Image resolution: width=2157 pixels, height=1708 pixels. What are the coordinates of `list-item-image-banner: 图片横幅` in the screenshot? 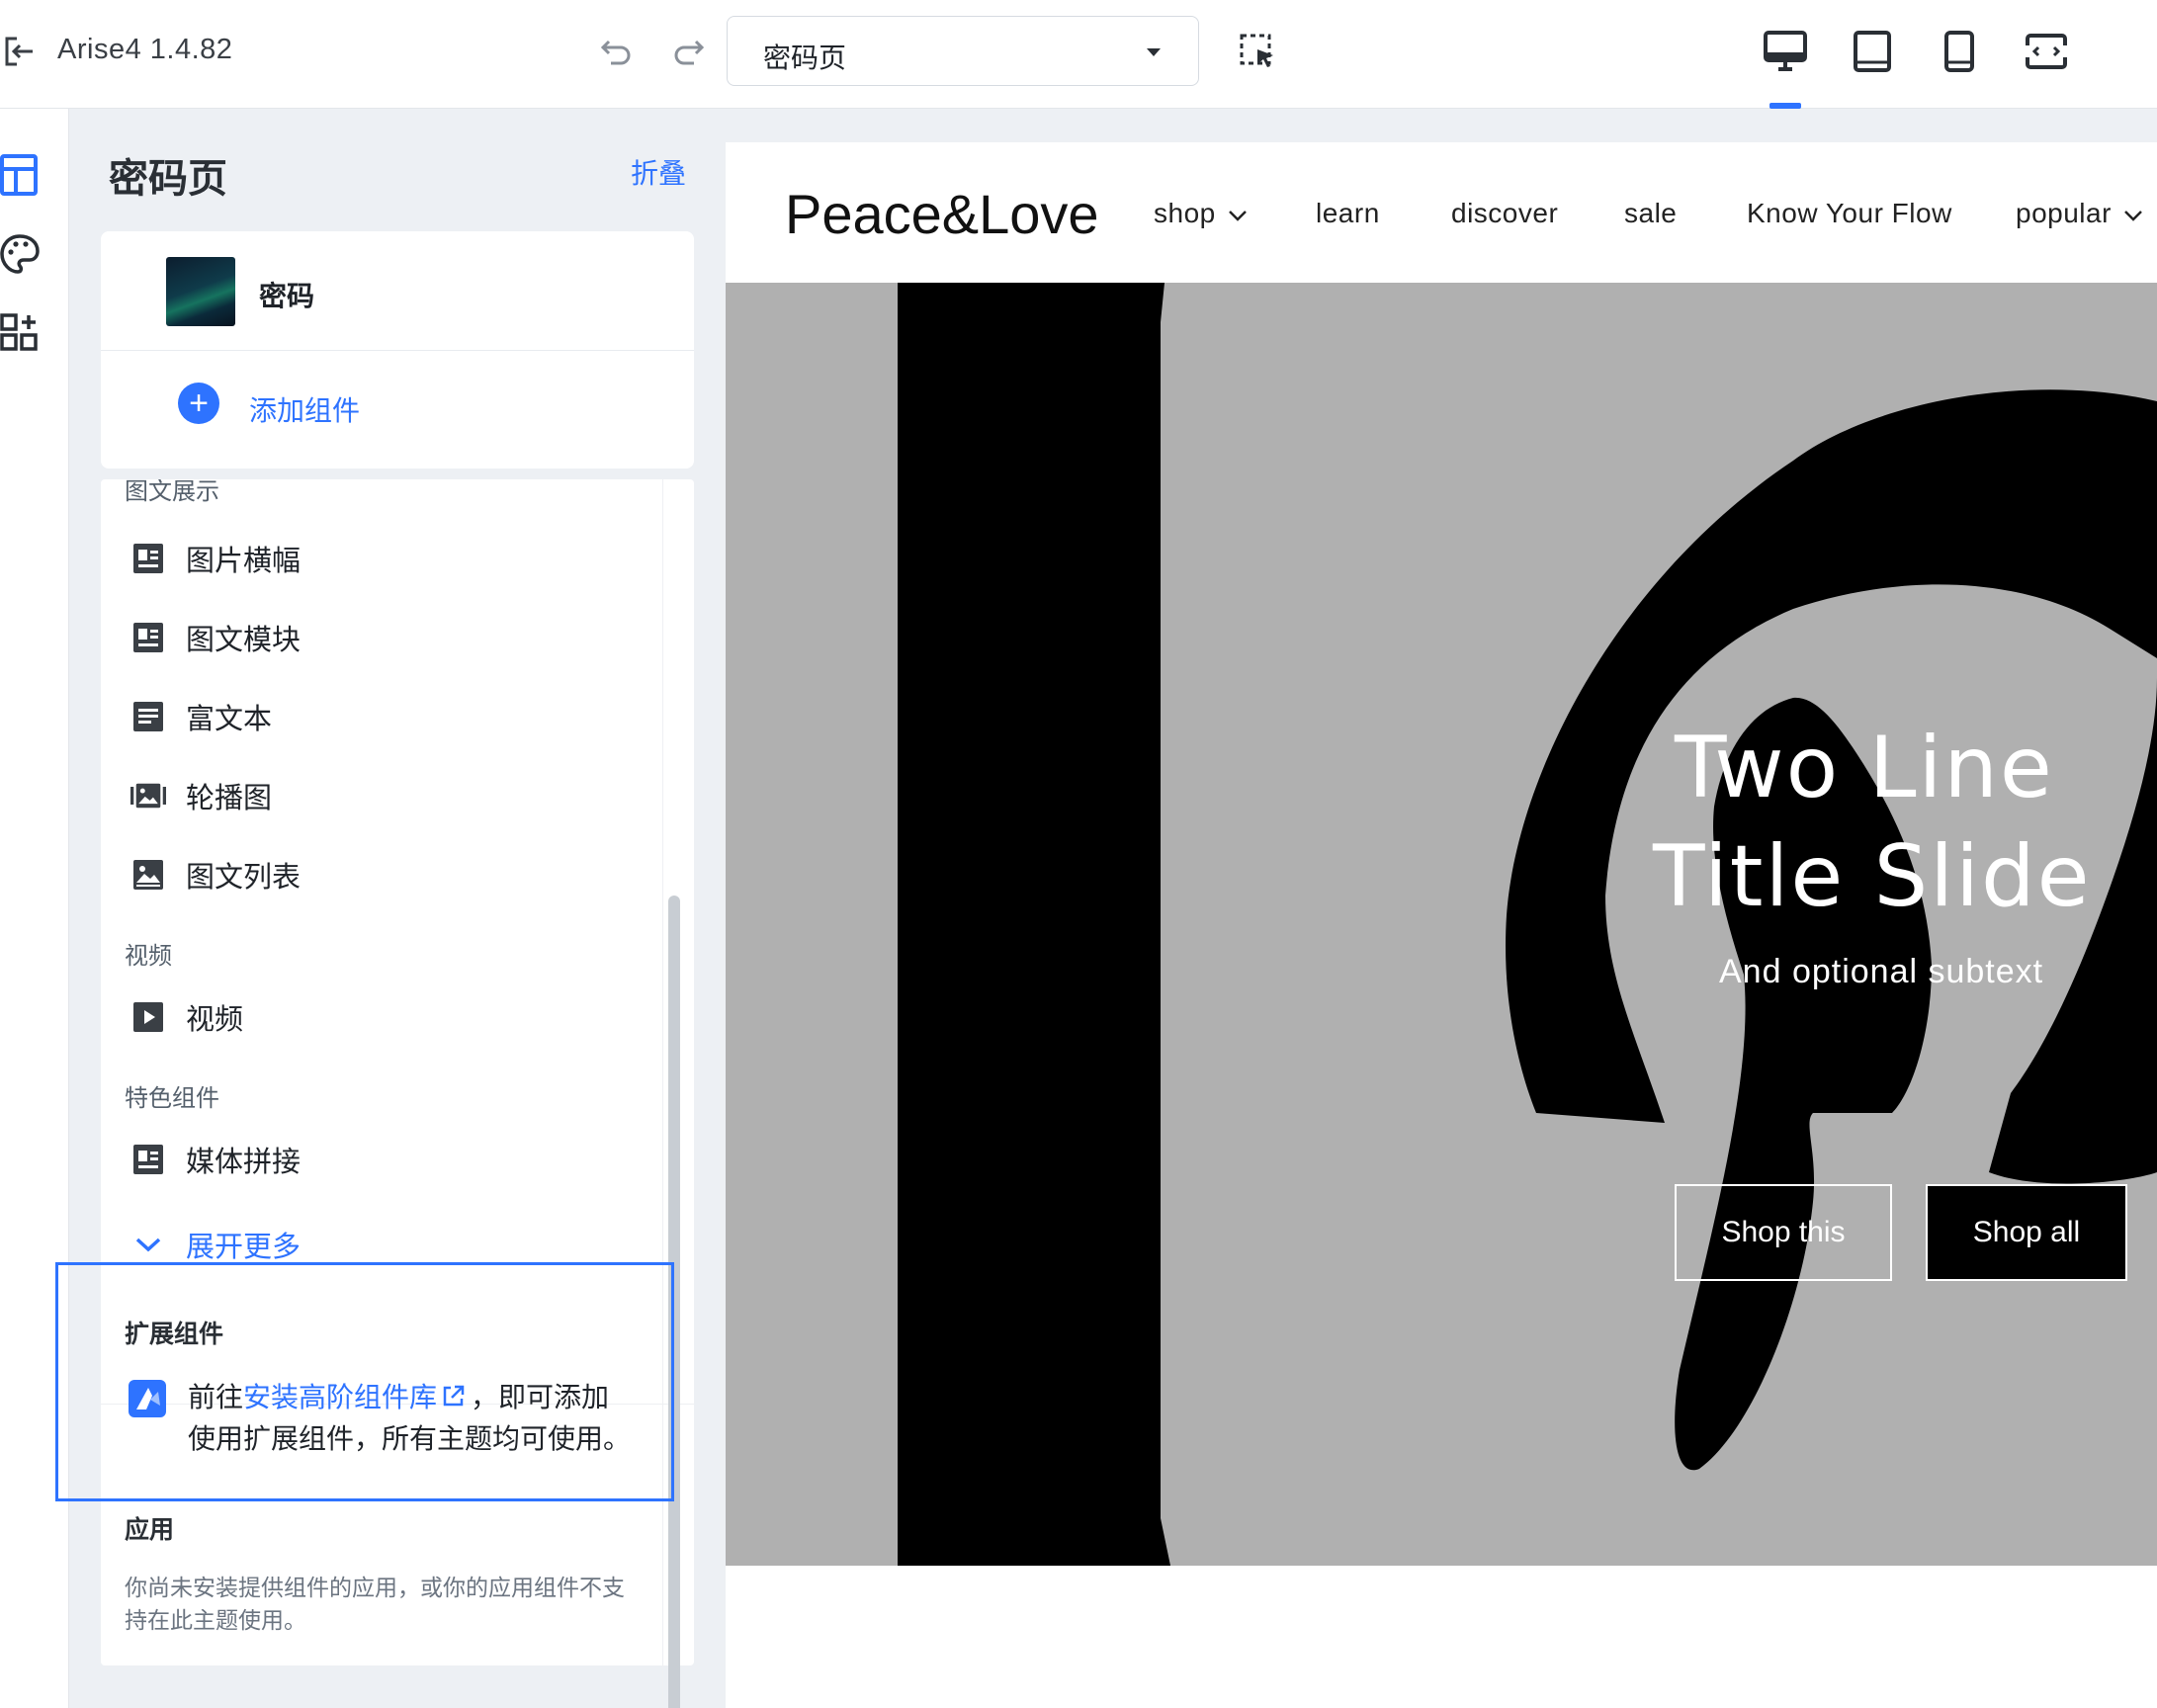 It's located at (388, 558).